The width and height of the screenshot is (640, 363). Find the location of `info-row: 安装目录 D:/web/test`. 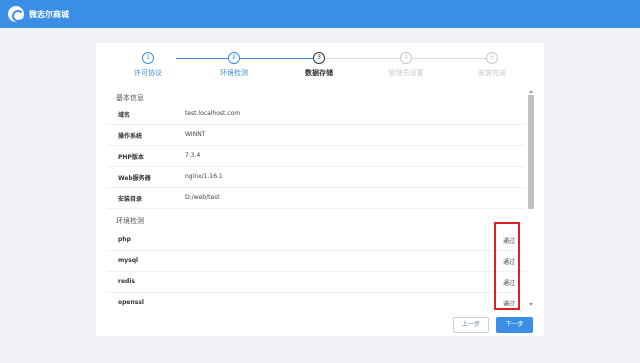

info-row: 安装目录 D:/web/test is located at coordinates (316, 198).